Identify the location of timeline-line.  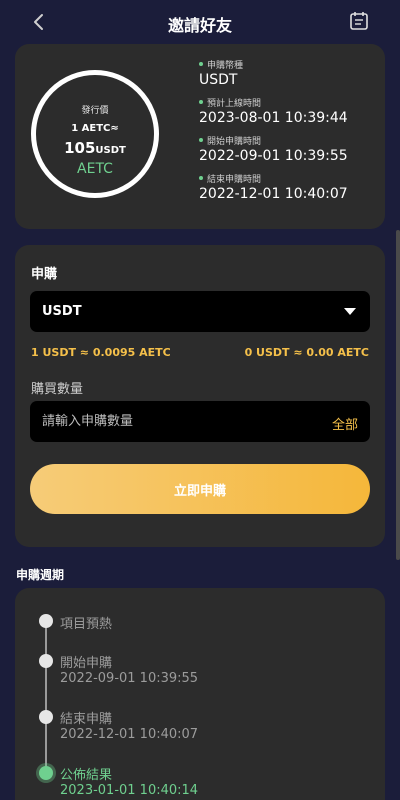
(46, 697).